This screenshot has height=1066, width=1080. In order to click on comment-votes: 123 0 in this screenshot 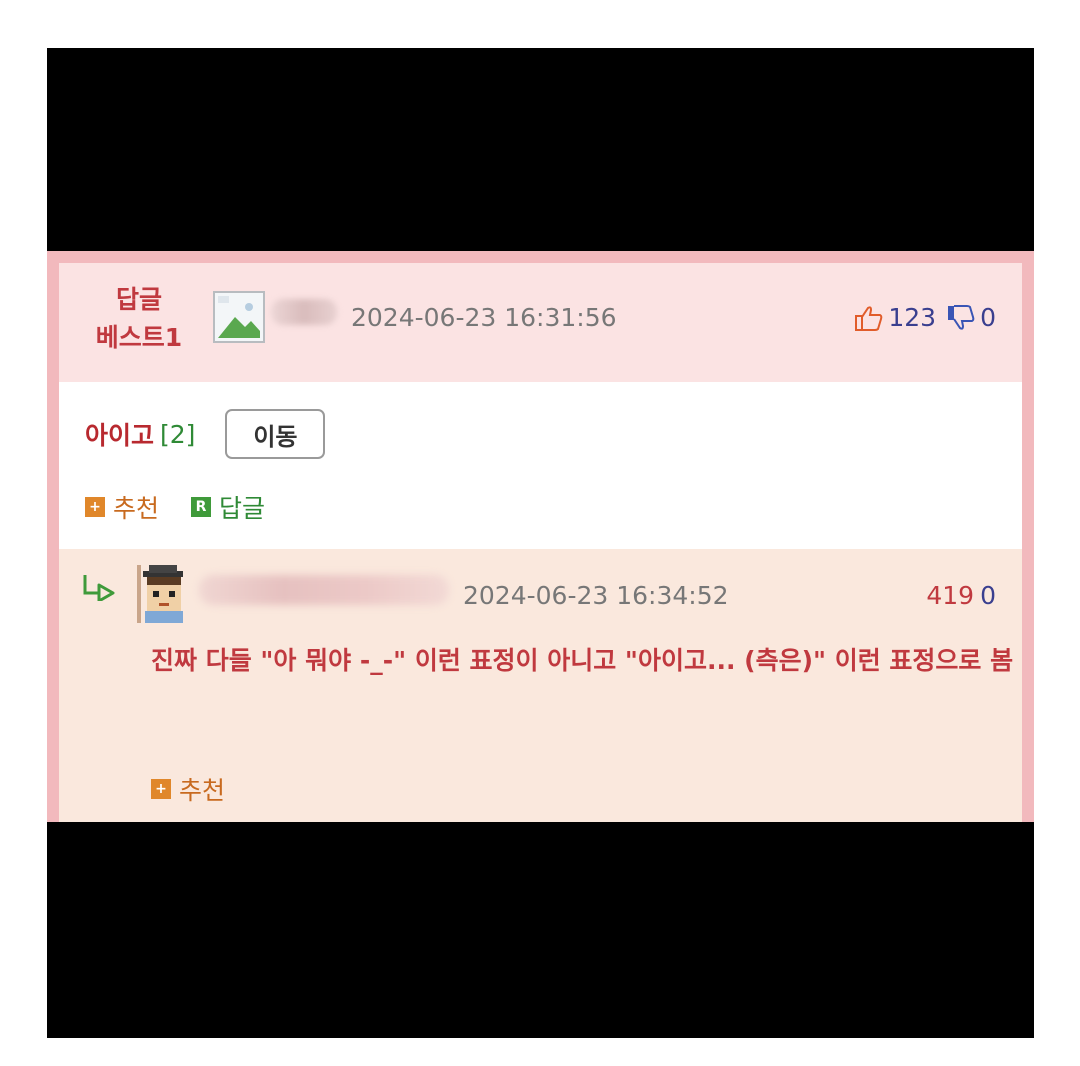, I will do `click(925, 318)`.